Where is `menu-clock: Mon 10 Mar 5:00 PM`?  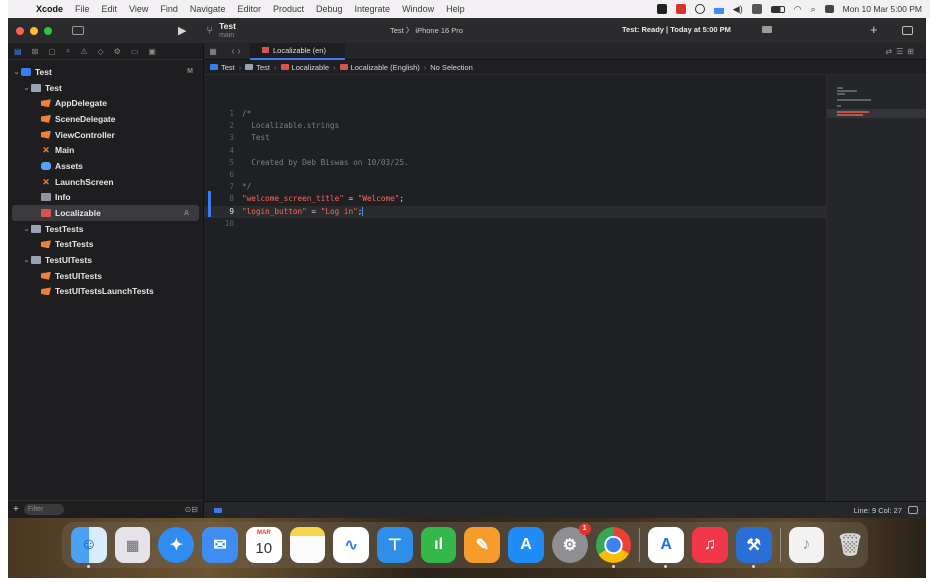
menu-clock: Mon 10 Mar 5:00 PM is located at coordinates (882, 9).